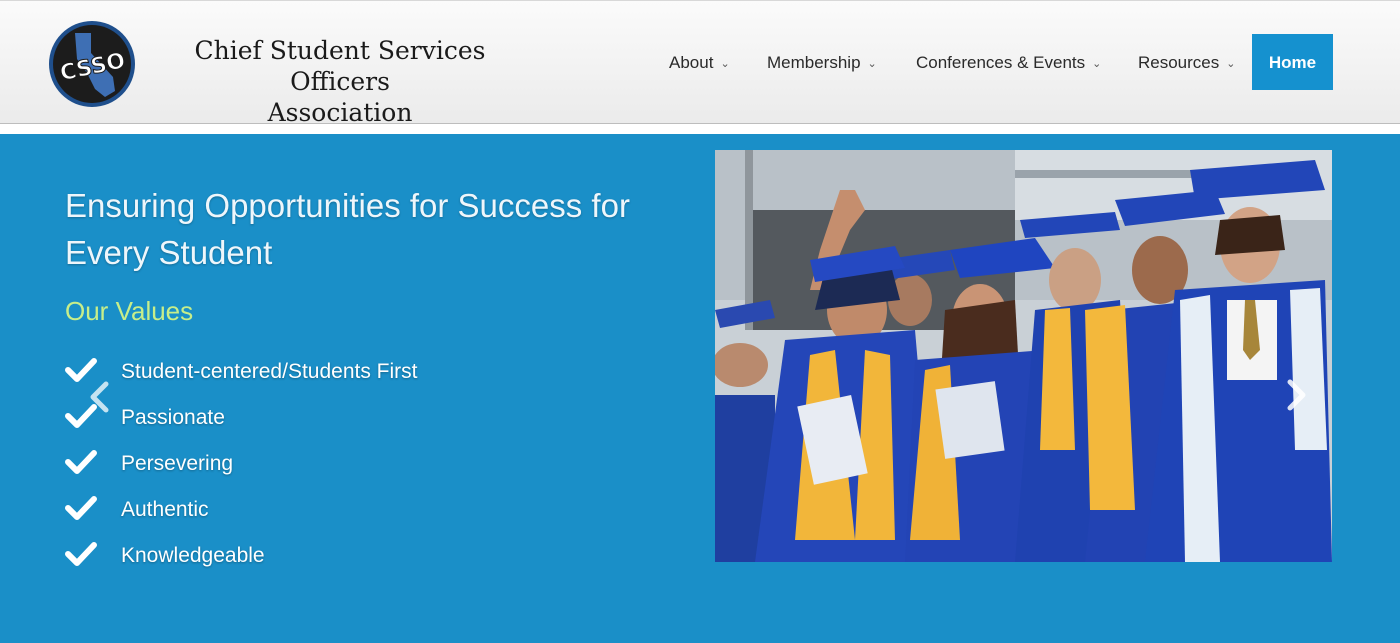  What do you see at coordinates (269, 371) in the screenshot?
I see `value-label: Student-centered/Students First` at bounding box center [269, 371].